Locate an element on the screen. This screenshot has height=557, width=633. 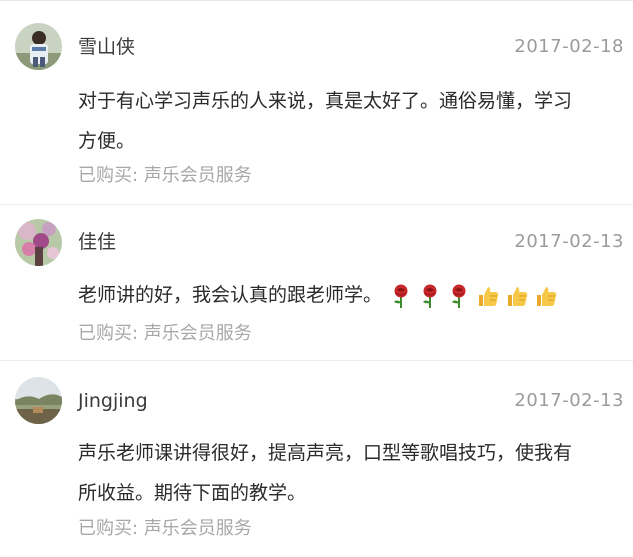
landscape-photo-avatar-icon is located at coordinates (38, 400).